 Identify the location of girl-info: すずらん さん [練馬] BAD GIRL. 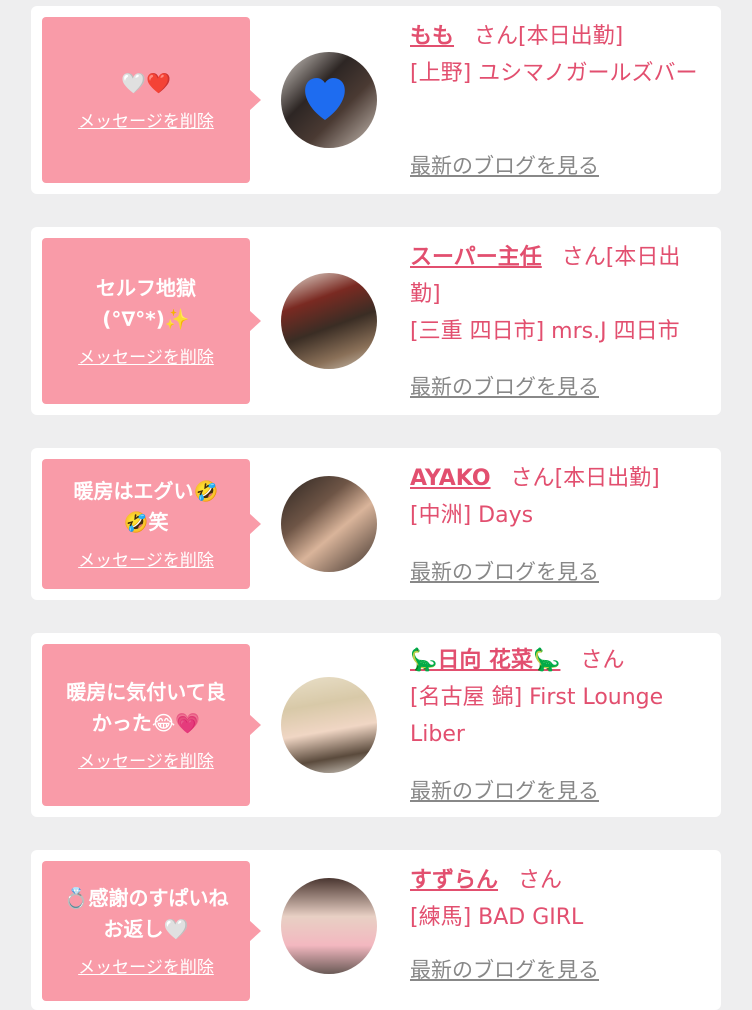
(559, 899).